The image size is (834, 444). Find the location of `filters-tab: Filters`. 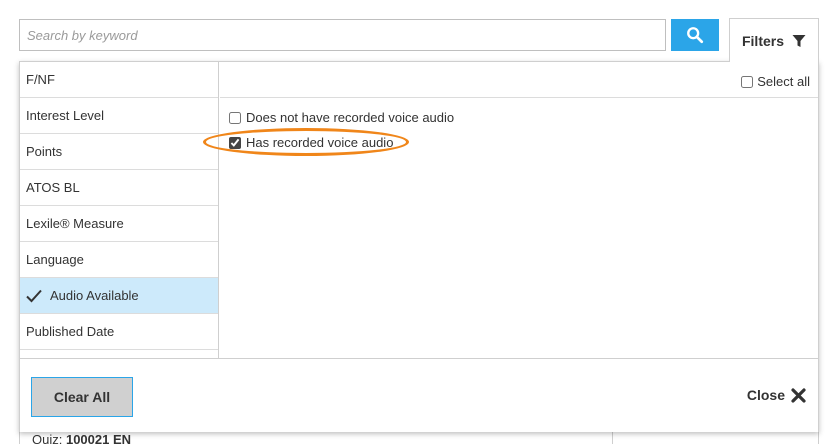

filters-tab: Filters is located at coordinates (774, 40).